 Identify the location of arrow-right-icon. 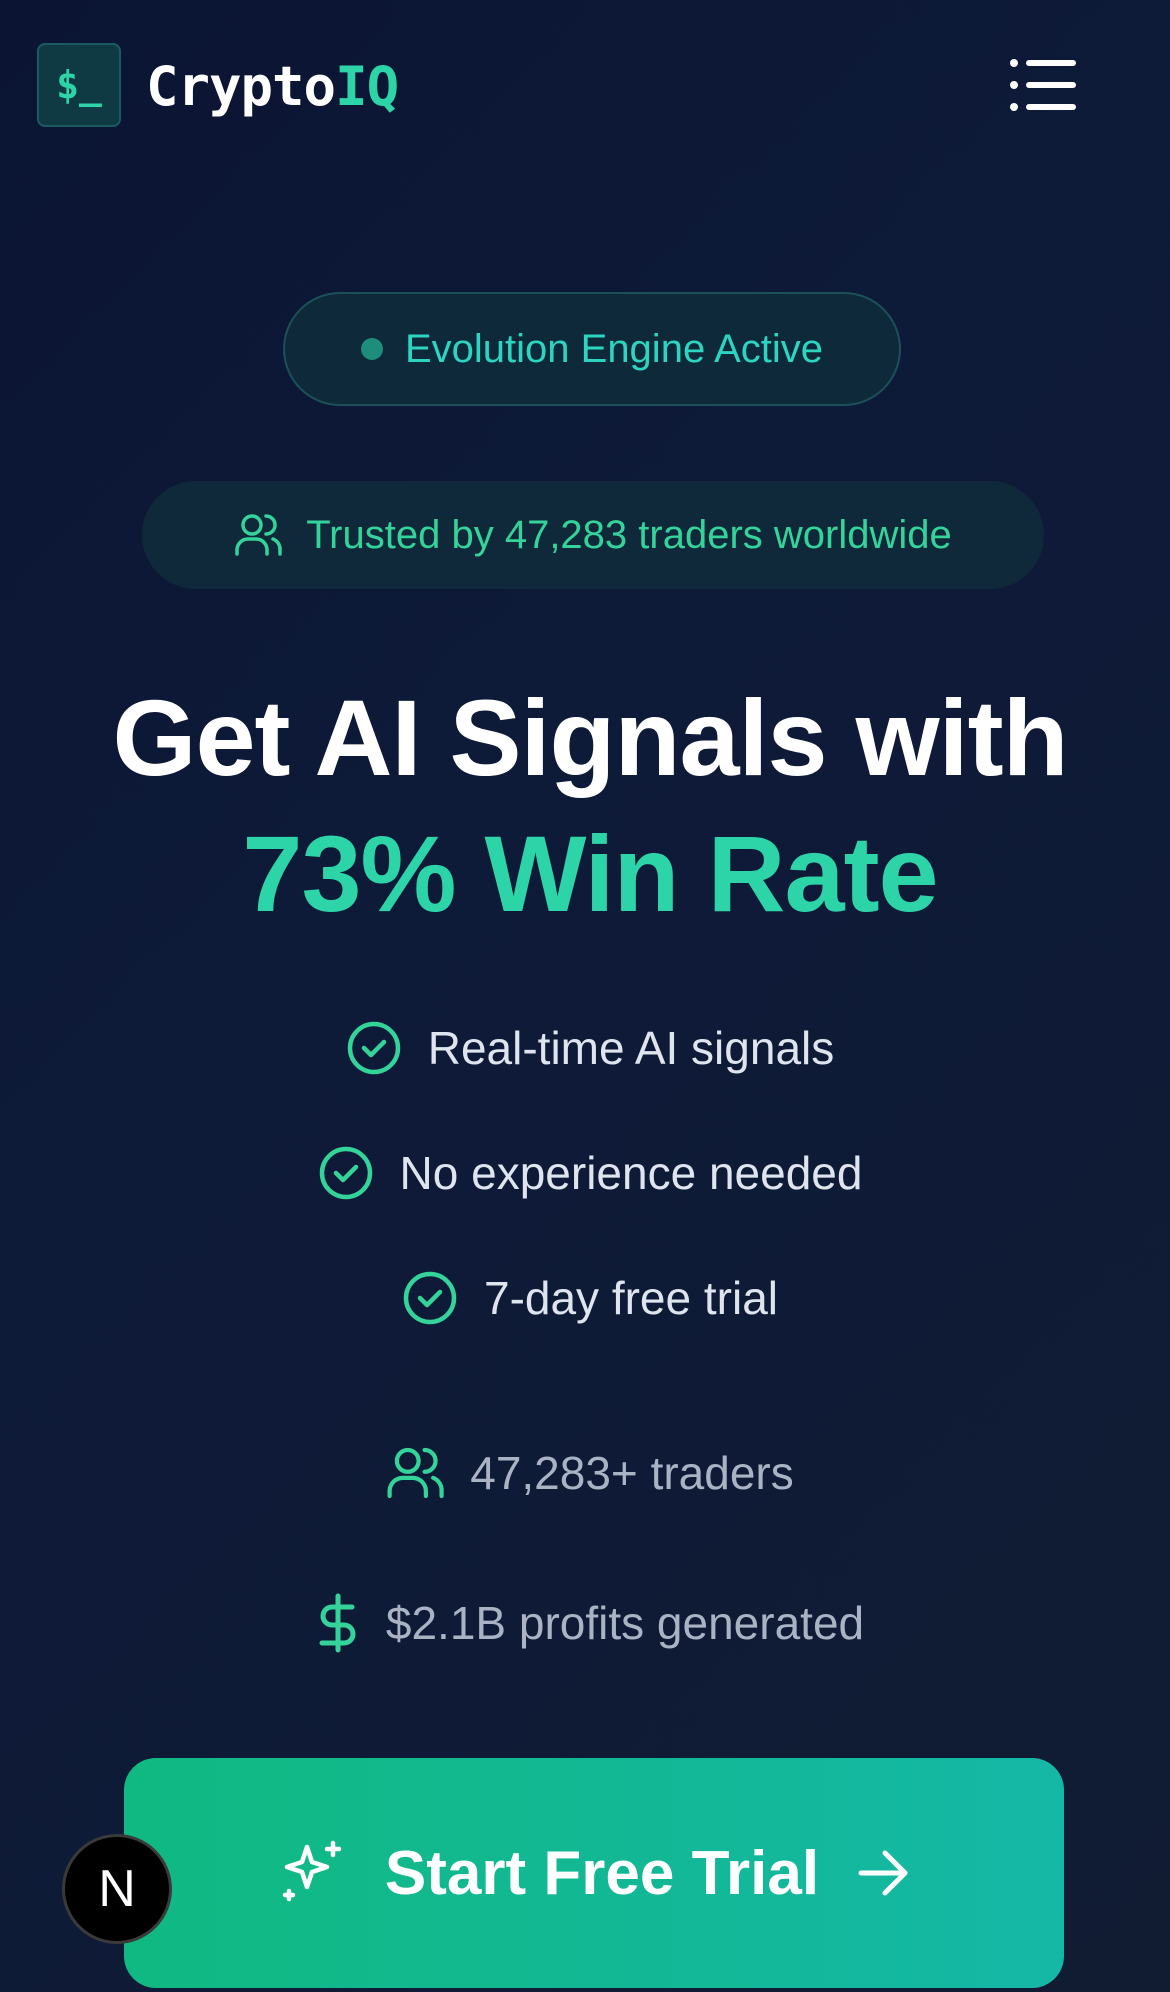
(883, 1873).